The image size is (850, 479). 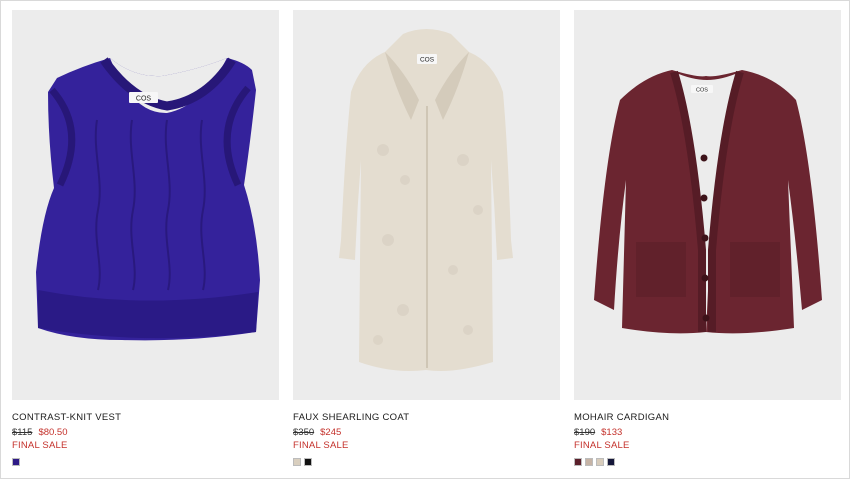 I want to click on original-price: $190, so click(x=585, y=432).